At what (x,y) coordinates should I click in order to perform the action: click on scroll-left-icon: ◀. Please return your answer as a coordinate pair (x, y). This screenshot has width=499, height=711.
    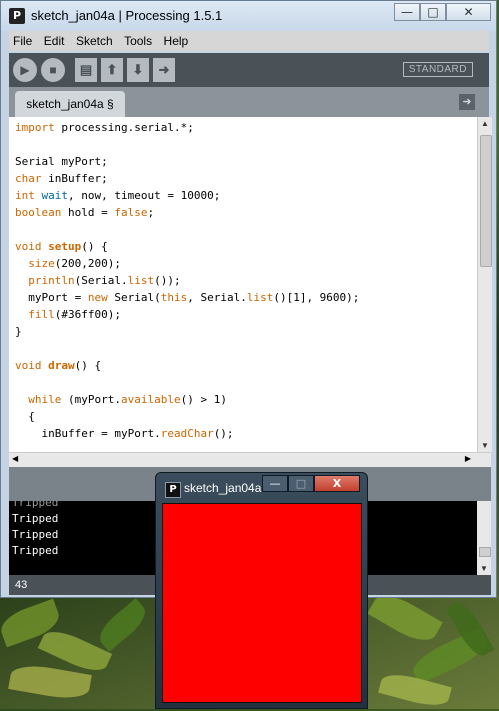
    Looking at the image, I should click on (15, 458).